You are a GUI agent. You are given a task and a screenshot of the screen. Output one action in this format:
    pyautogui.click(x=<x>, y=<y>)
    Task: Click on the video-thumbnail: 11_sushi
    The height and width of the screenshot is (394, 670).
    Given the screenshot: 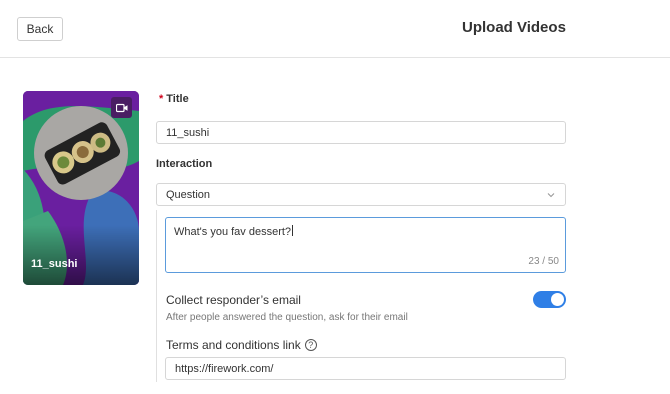 What is the action you would take?
    pyautogui.click(x=81, y=188)
    